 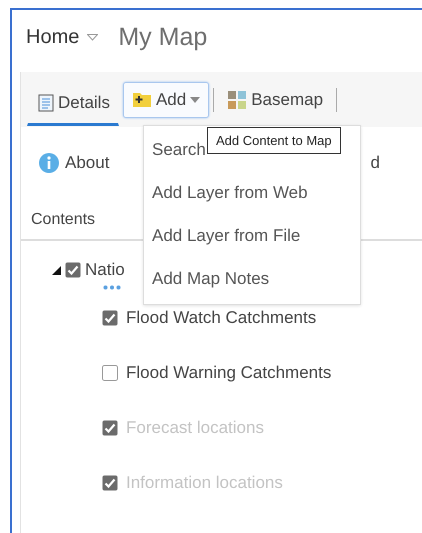 What do you see at coordinates (252, 278) in the screenshot?
I see `menu-item: Add Map Notes` at bounding box center [252, 278].